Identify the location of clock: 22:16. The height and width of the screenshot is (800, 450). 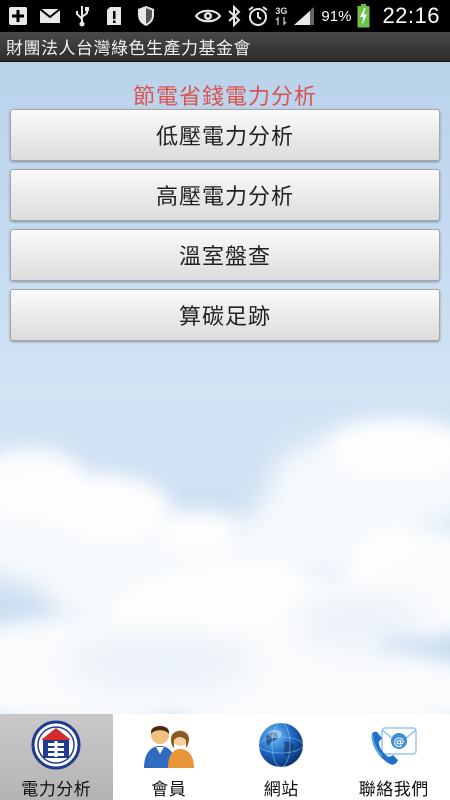
(411, 15).